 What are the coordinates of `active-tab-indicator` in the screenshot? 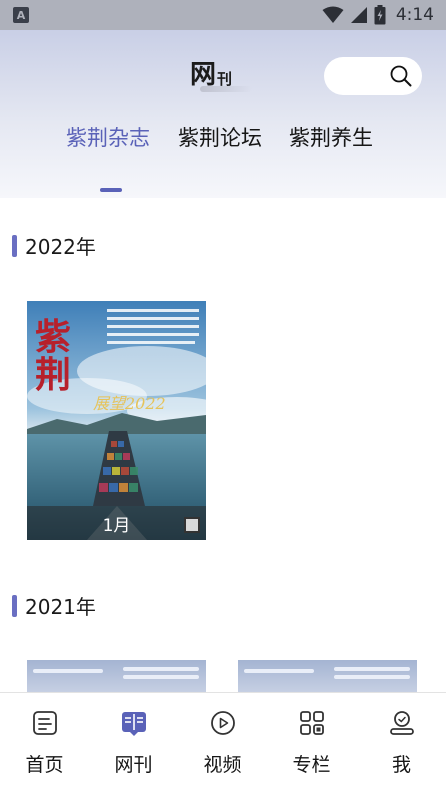 It's located at (111, 190).